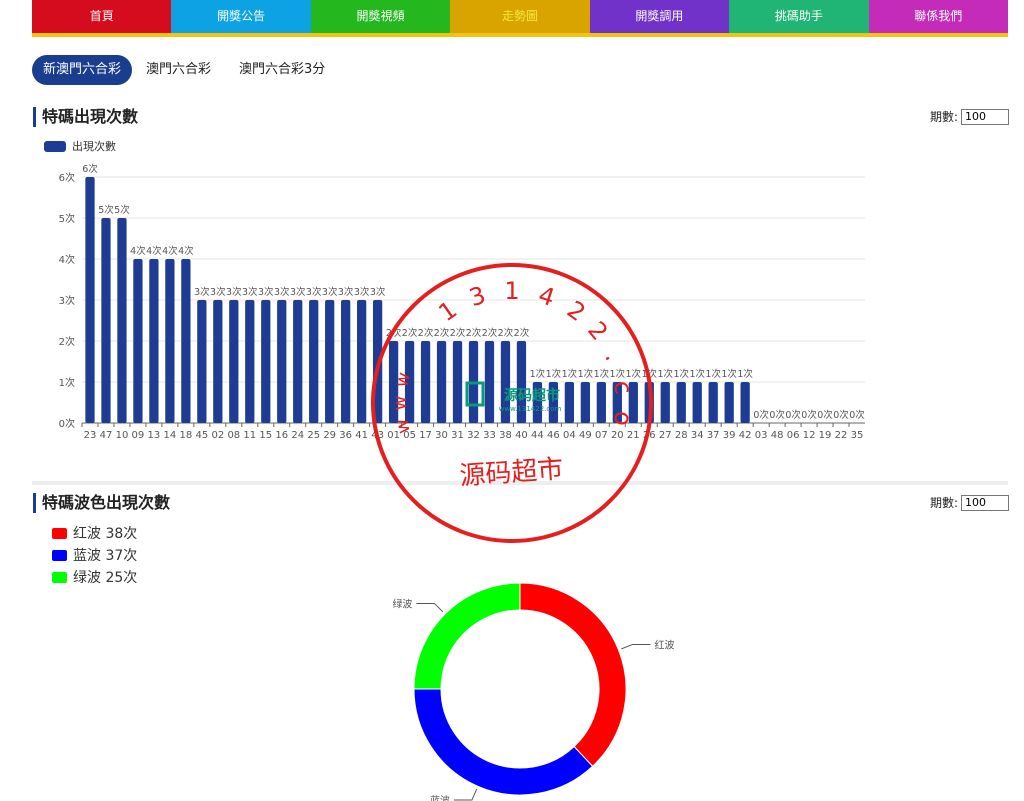  Describe the element at coordinates (477, 296) in the screenshot. I see `stamp-ring-char: 3` at that location.